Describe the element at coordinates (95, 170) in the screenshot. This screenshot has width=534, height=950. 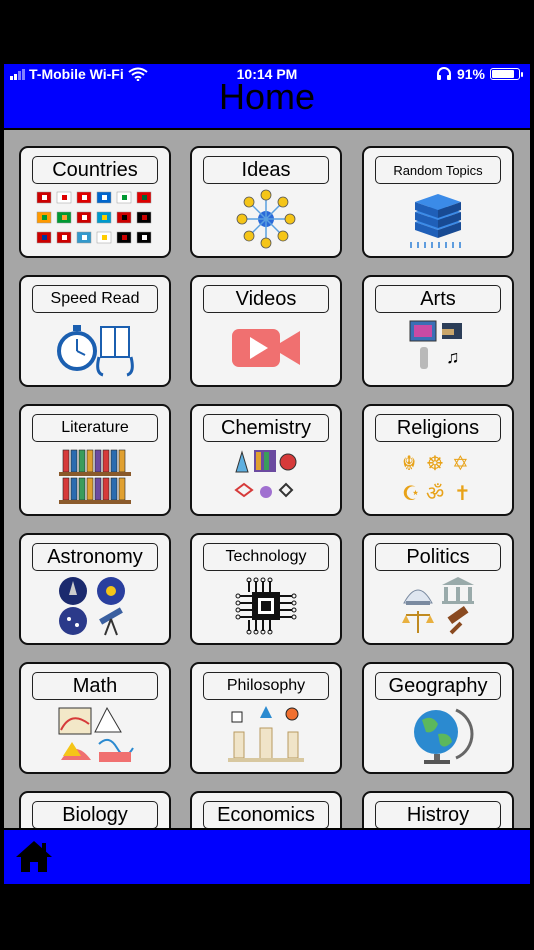
I see `topic-label: Countries` at that location.